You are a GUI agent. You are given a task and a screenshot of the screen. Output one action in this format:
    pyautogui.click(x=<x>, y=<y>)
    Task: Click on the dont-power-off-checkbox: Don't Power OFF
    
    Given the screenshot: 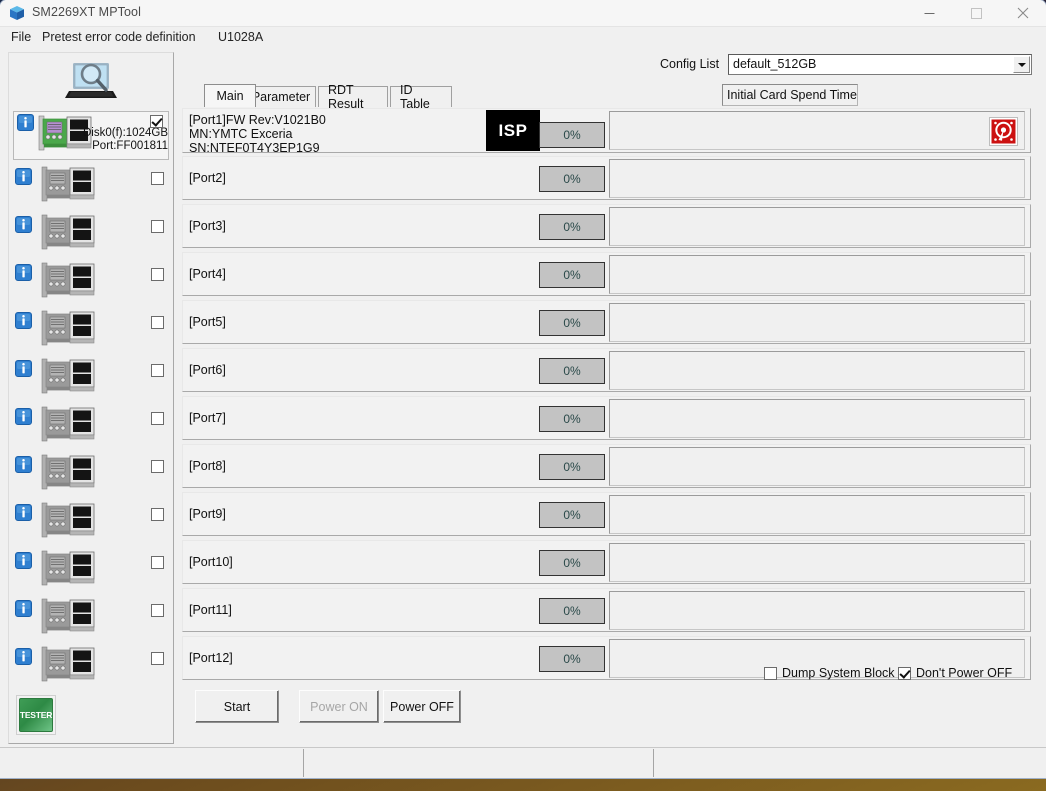 What is the action you would take?
    pyautogui.click(x=955, y=673)
    